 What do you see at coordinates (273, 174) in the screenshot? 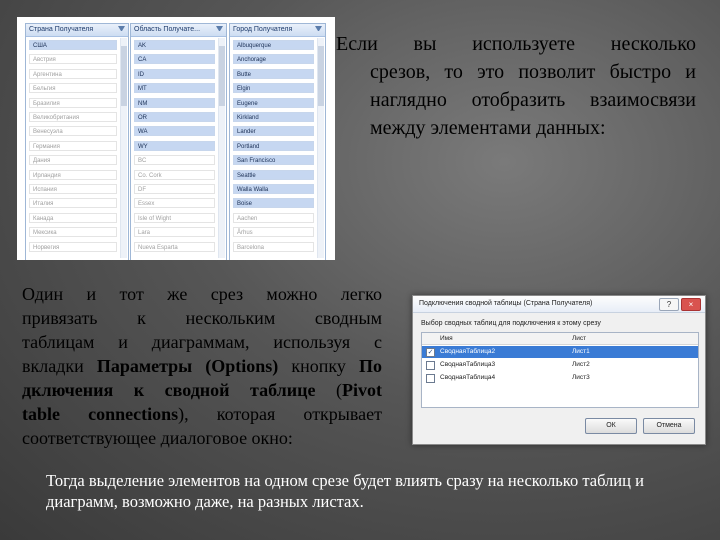
I see `slicer-item: Seattle` at bounding box center [273, 174].